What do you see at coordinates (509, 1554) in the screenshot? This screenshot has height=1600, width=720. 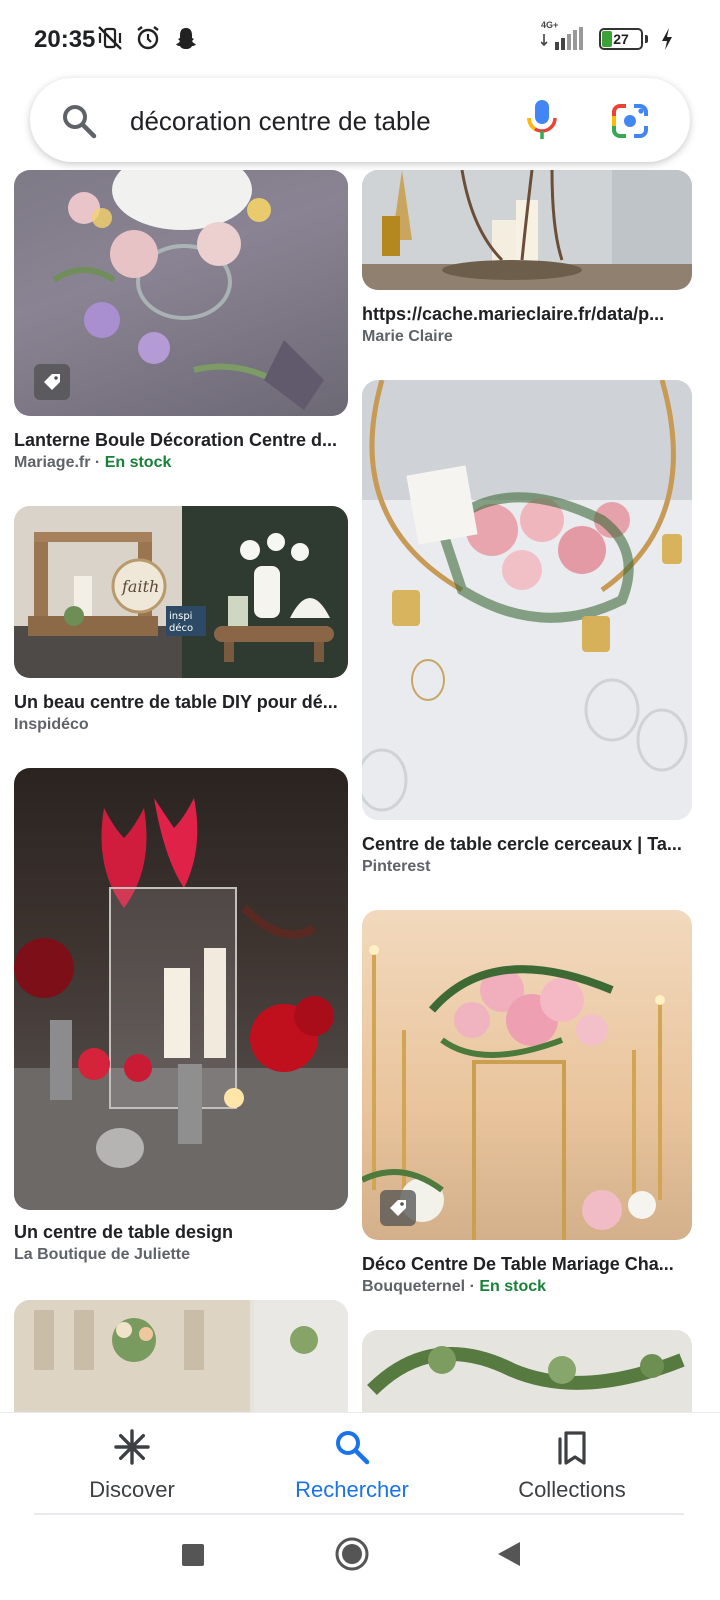 I see `back-button` at bounding box center [509, 1554].